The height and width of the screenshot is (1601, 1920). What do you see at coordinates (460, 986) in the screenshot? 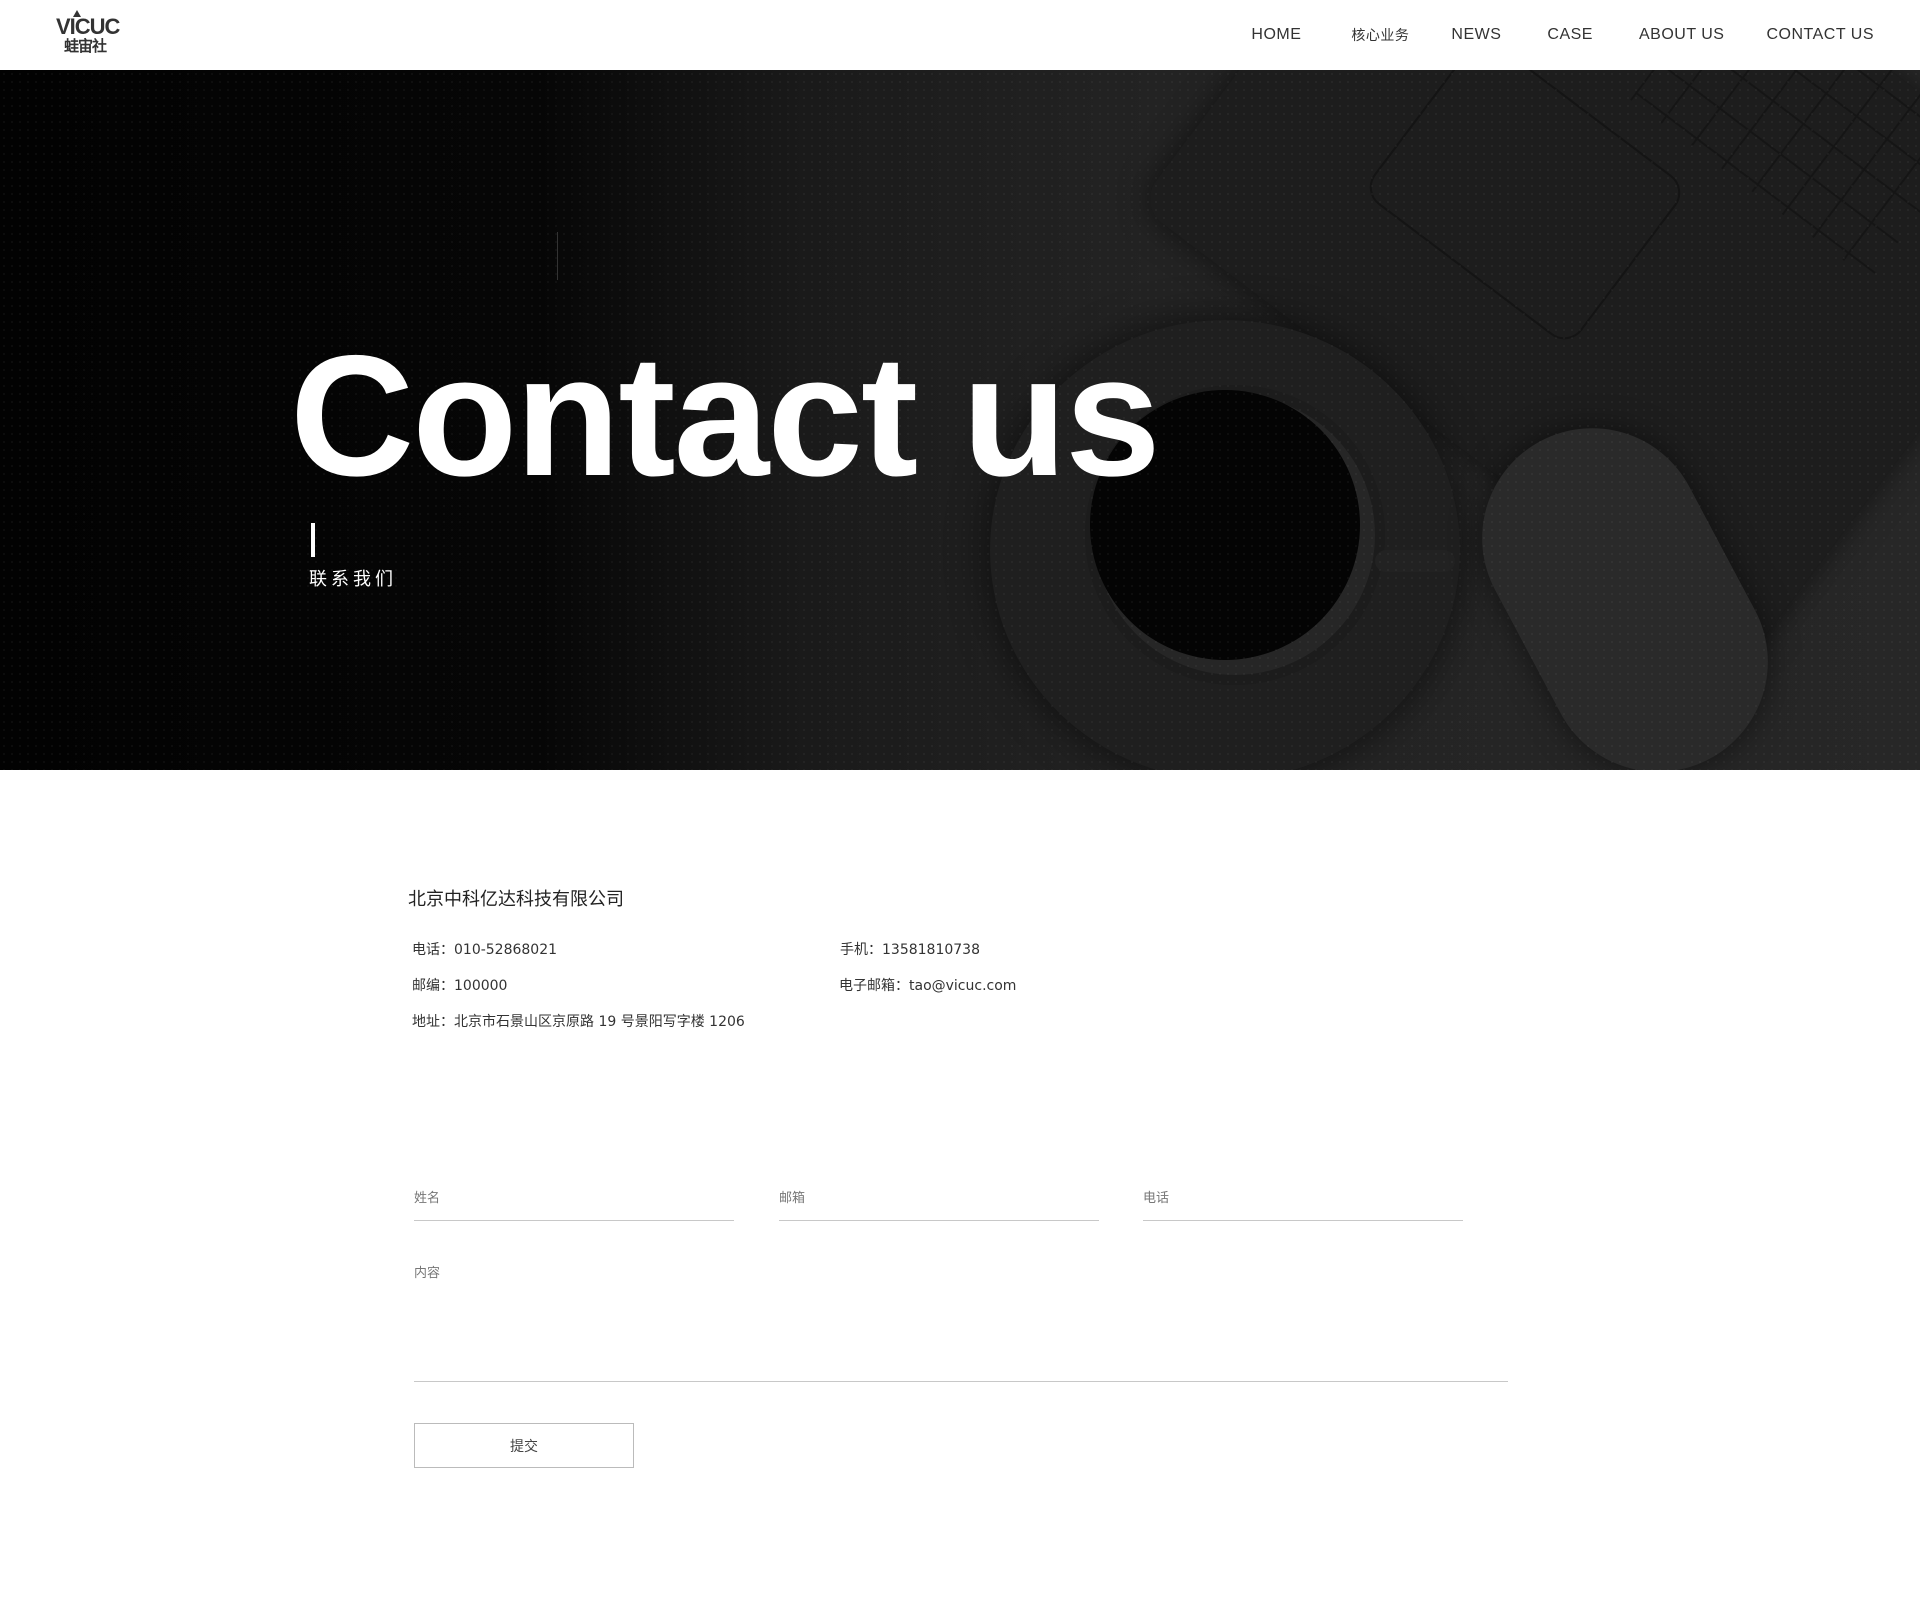
I see `contact-postcode: 邮编：100000` at bounding box center [460, 986].